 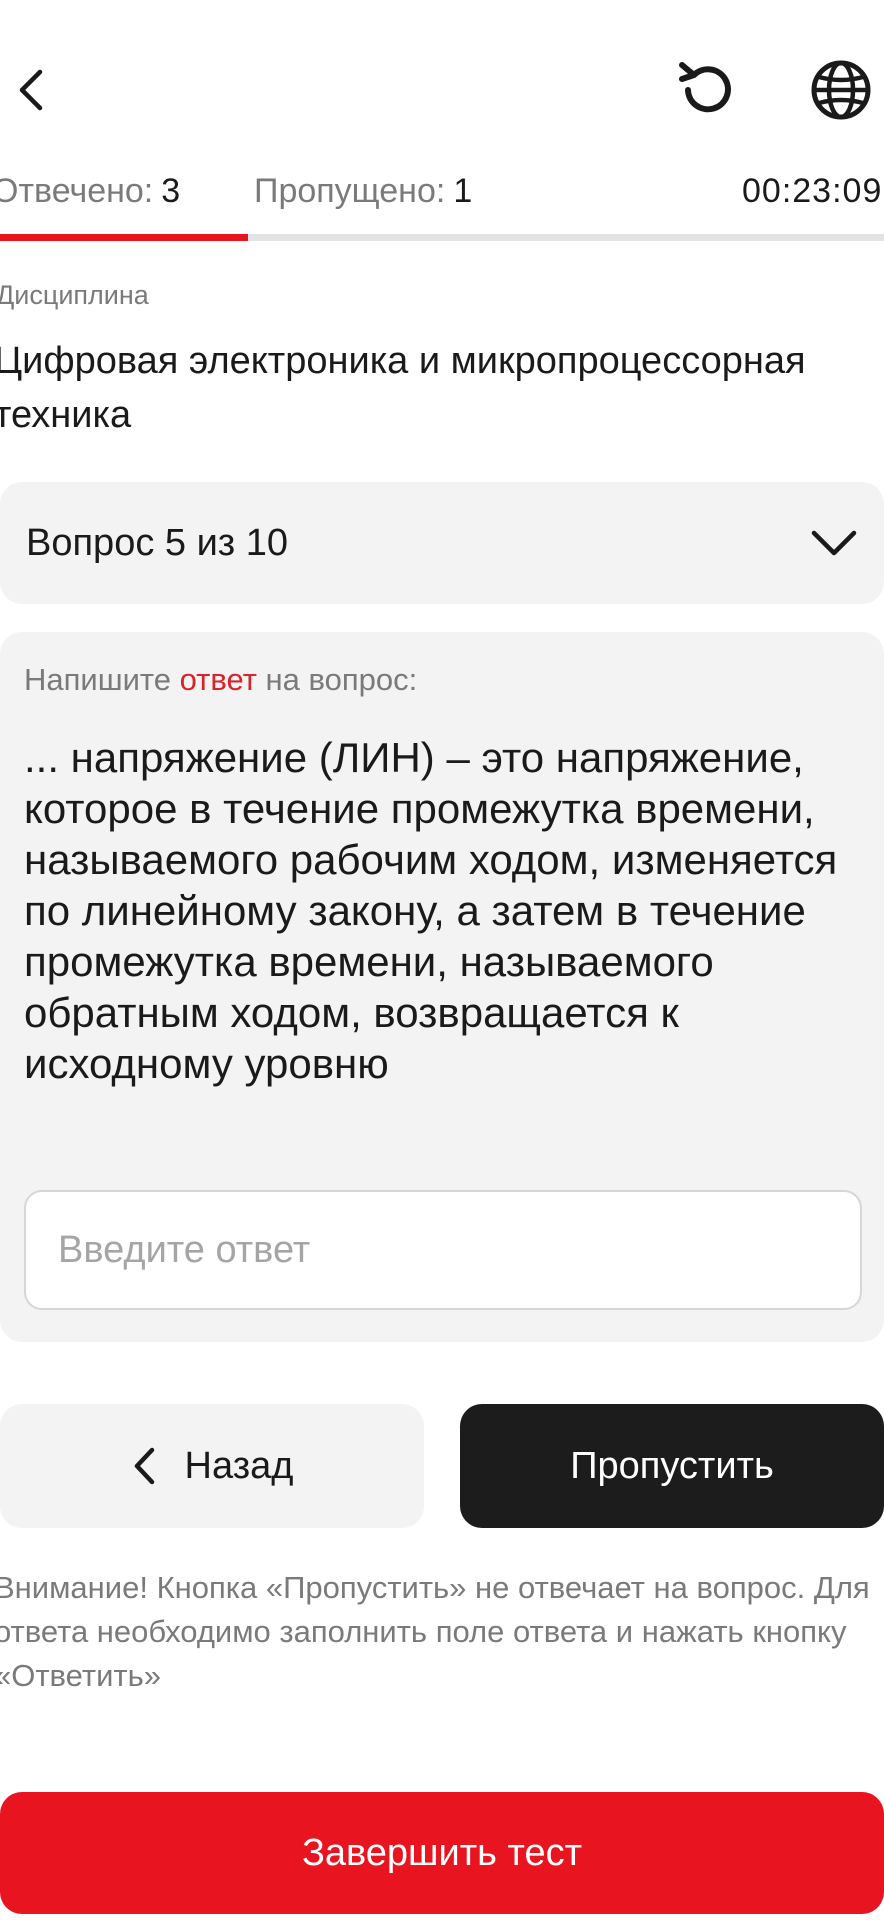 What do you see at coordinates (834, 543) in the screenshot?
I see `chevron-down-icon` at bounding box center [834, 543].